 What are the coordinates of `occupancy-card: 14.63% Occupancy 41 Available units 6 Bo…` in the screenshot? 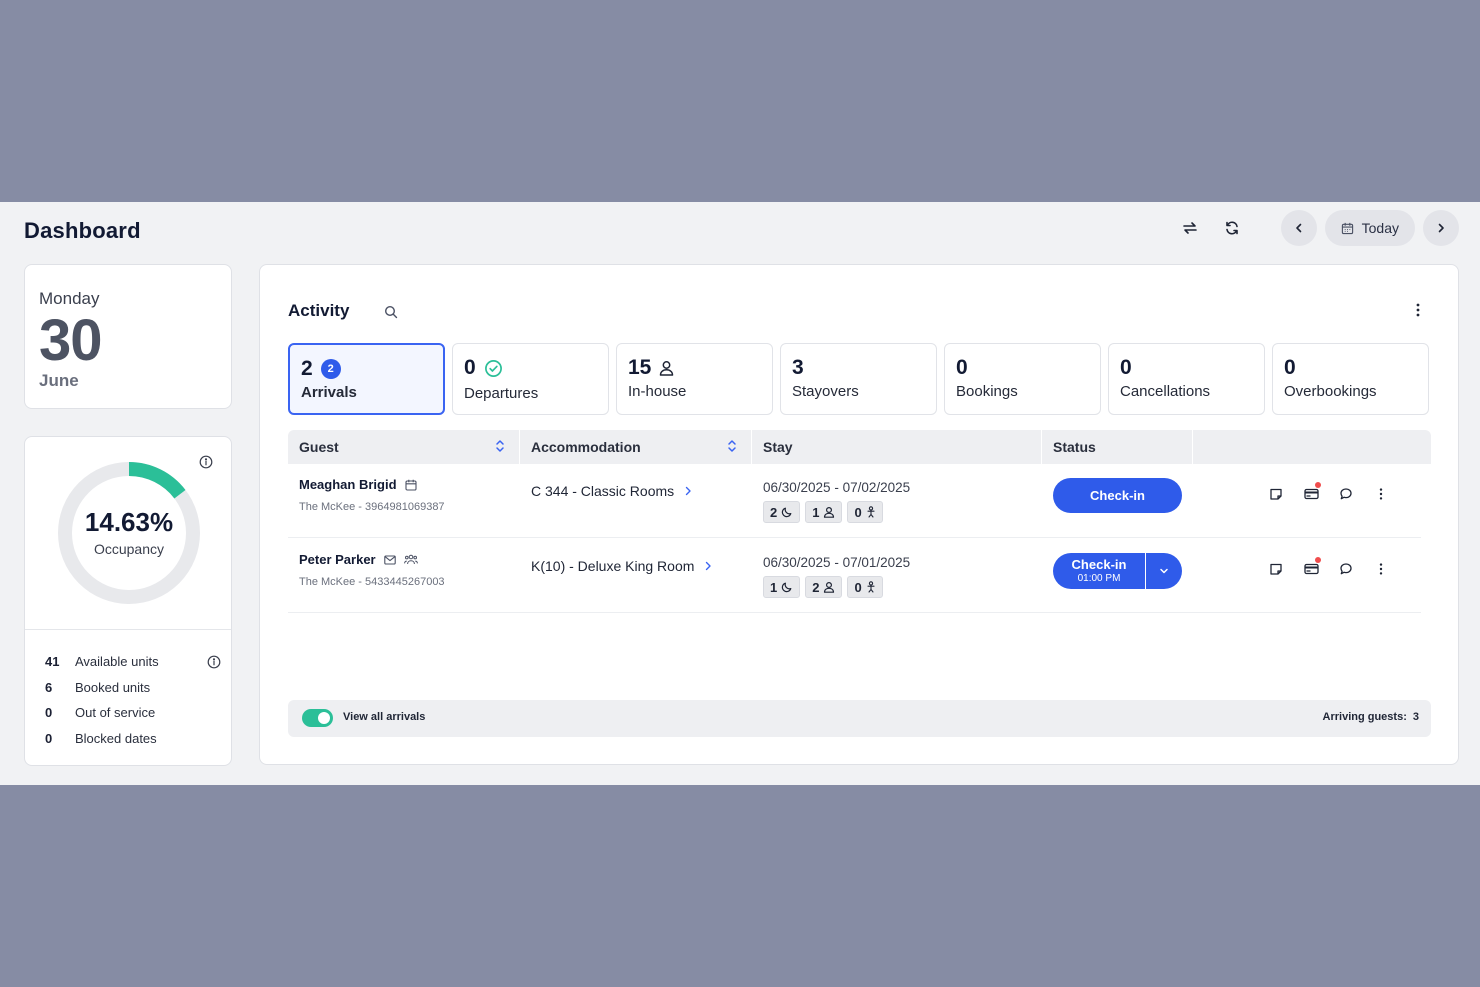 It's located at (128, 601).